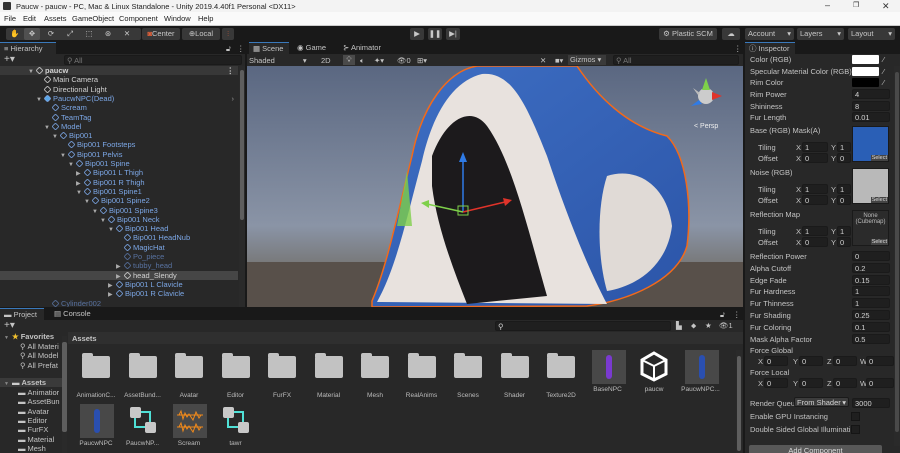  Describe the element at coordinates (119, 265) in the screenshot. I see `hierarchy-item: ▶ tubby_head` at that location.